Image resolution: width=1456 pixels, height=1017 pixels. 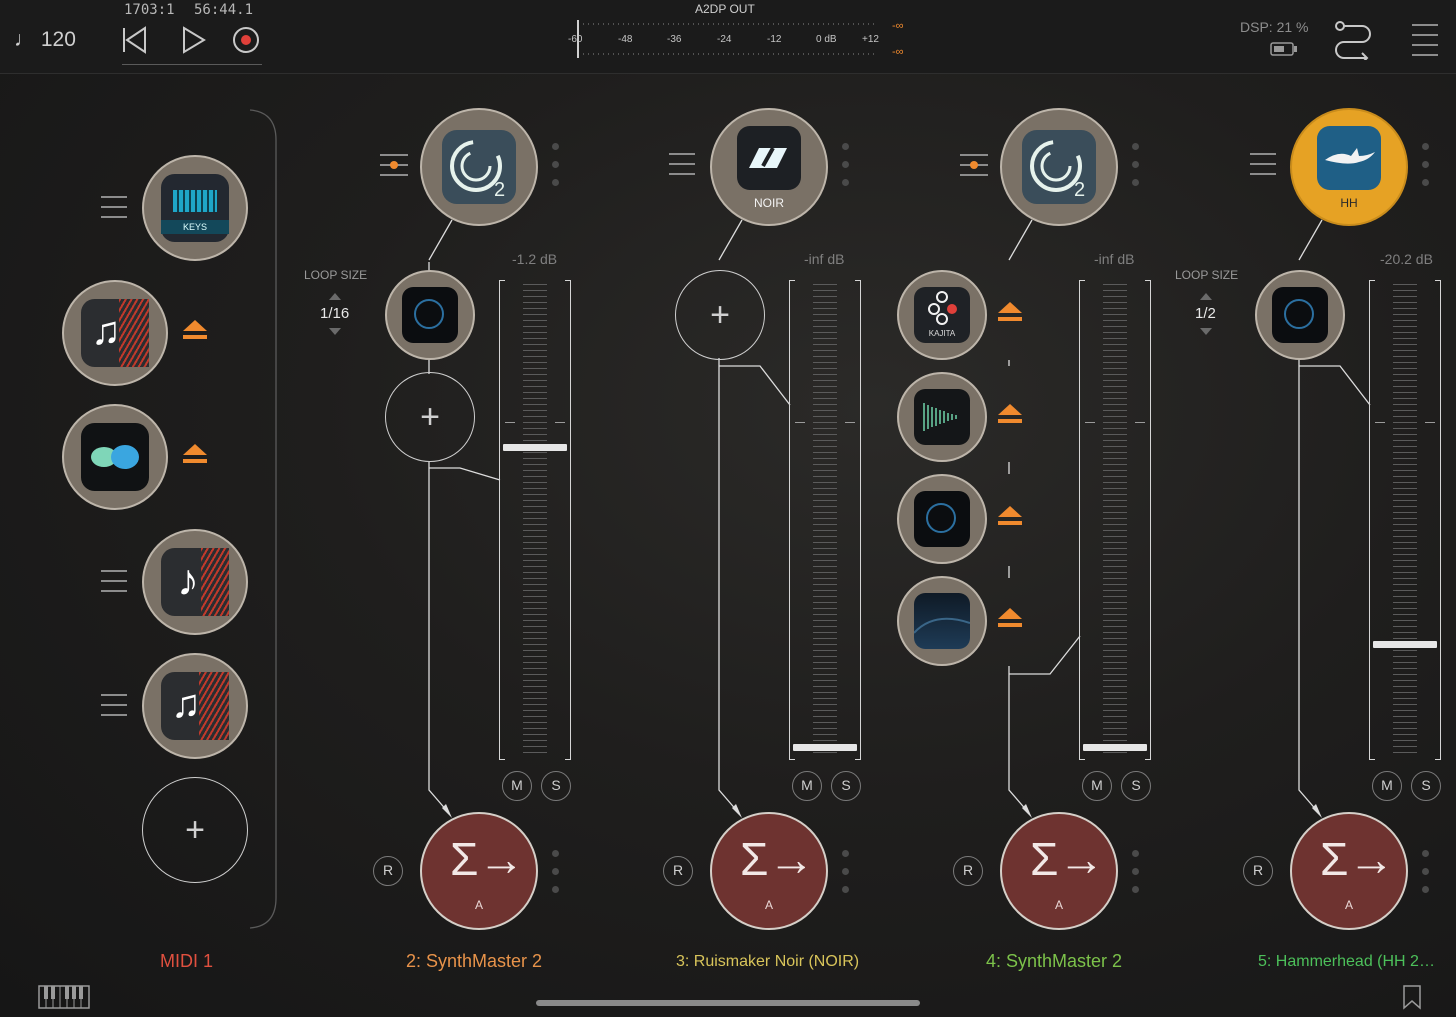 I want to click on strip-2-edit-icon, so click(x=394, y=165).